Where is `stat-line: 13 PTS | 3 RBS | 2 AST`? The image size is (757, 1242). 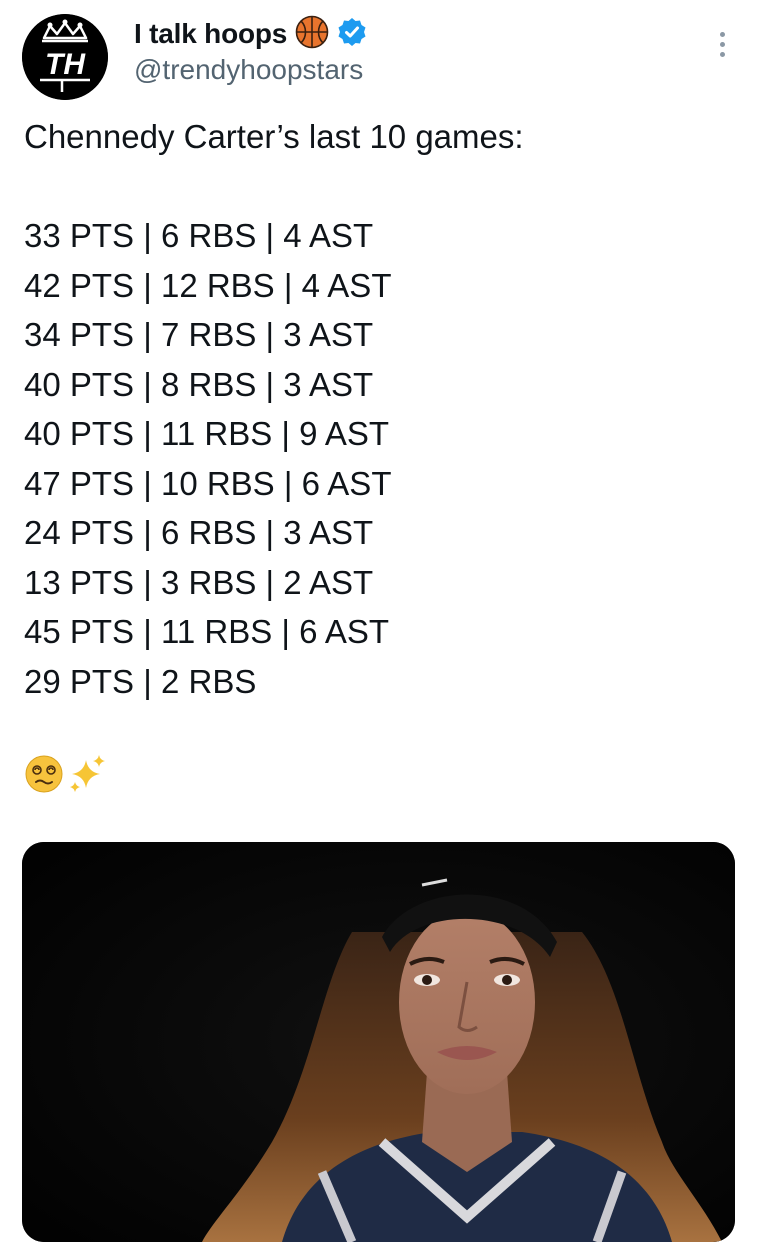
stat-line: 13 PTS | 3 RBS | 2 AST is located at coordinates (199, 582).